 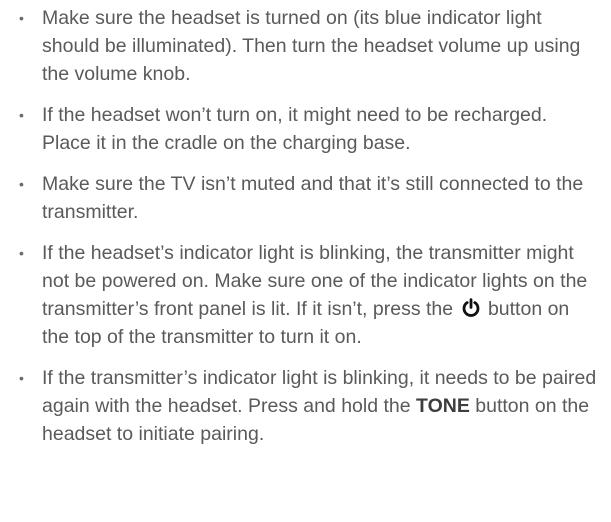 What do you see at coordinates (443, 406) in the screenshot?
I see `tone-button-label: TONE` at bounding box center [443, 406].